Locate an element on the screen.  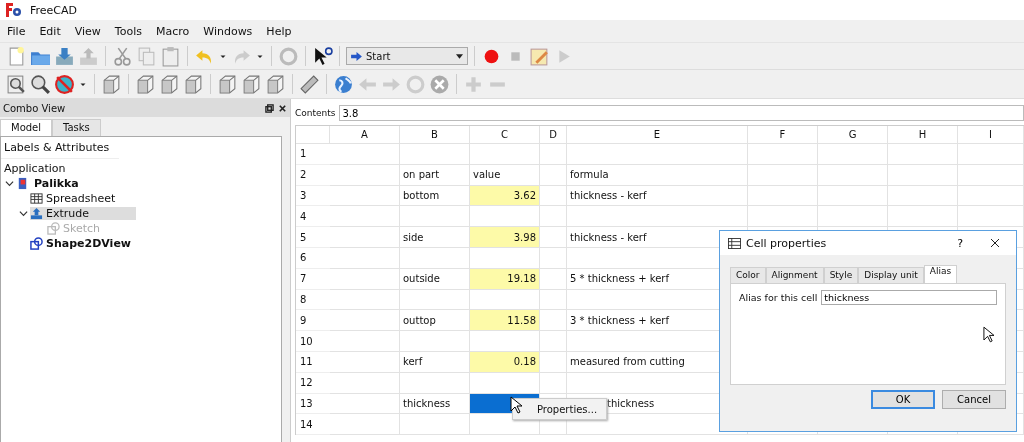
workbench-dropdown: Start is located at coordinates (407, 56).